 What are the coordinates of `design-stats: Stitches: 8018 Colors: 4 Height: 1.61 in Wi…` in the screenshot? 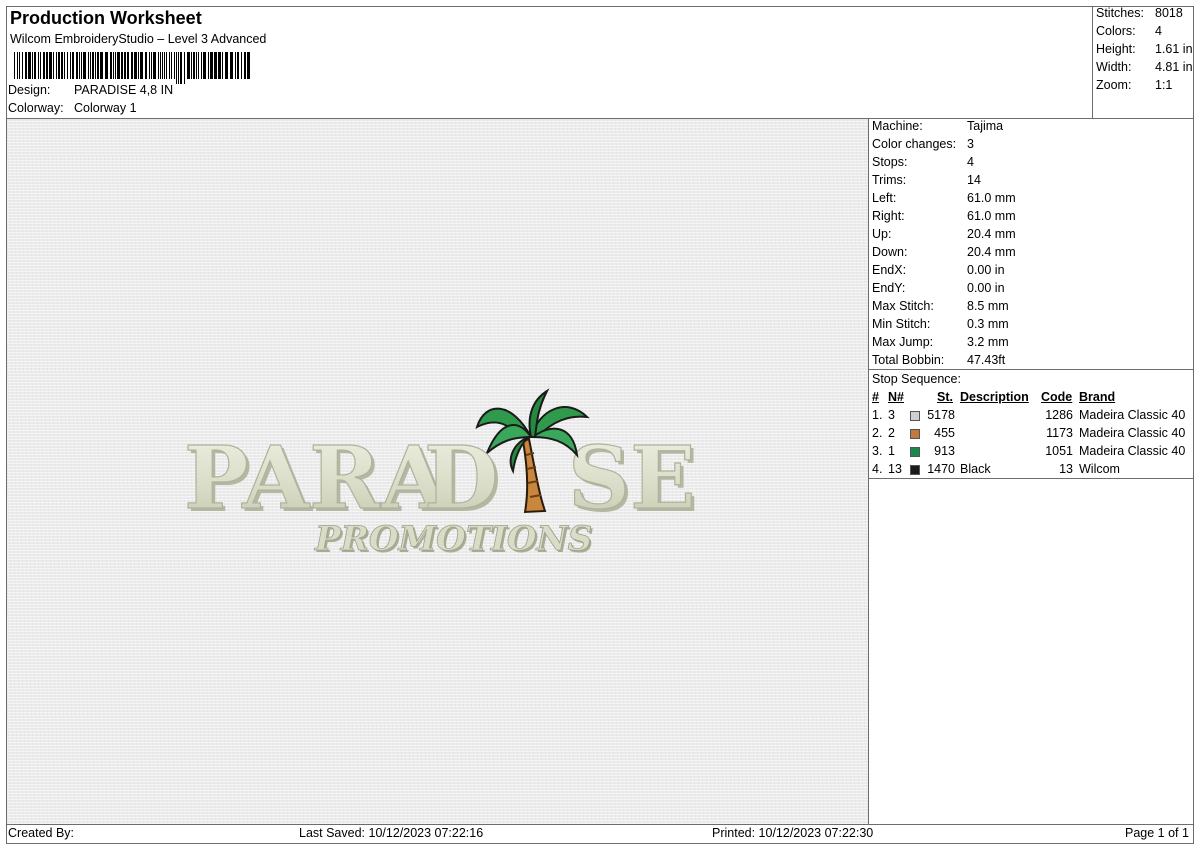 It's located at (1143, 62).